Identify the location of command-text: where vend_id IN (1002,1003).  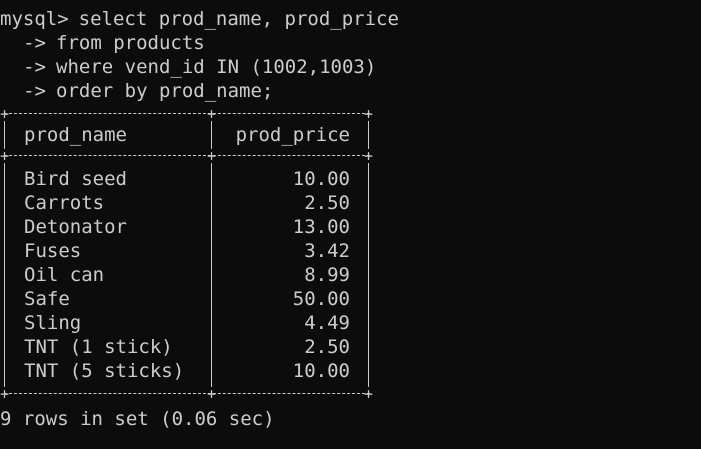
(216, 67).